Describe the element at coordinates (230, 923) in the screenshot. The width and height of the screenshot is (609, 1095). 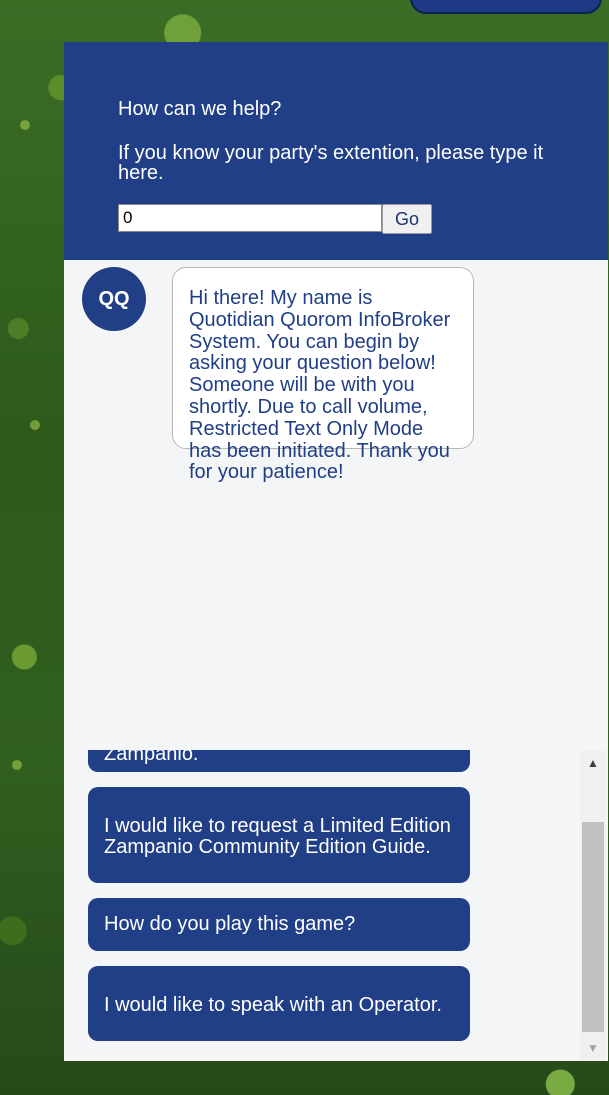
I see `response-option-label: How do you play this game?` at that location.